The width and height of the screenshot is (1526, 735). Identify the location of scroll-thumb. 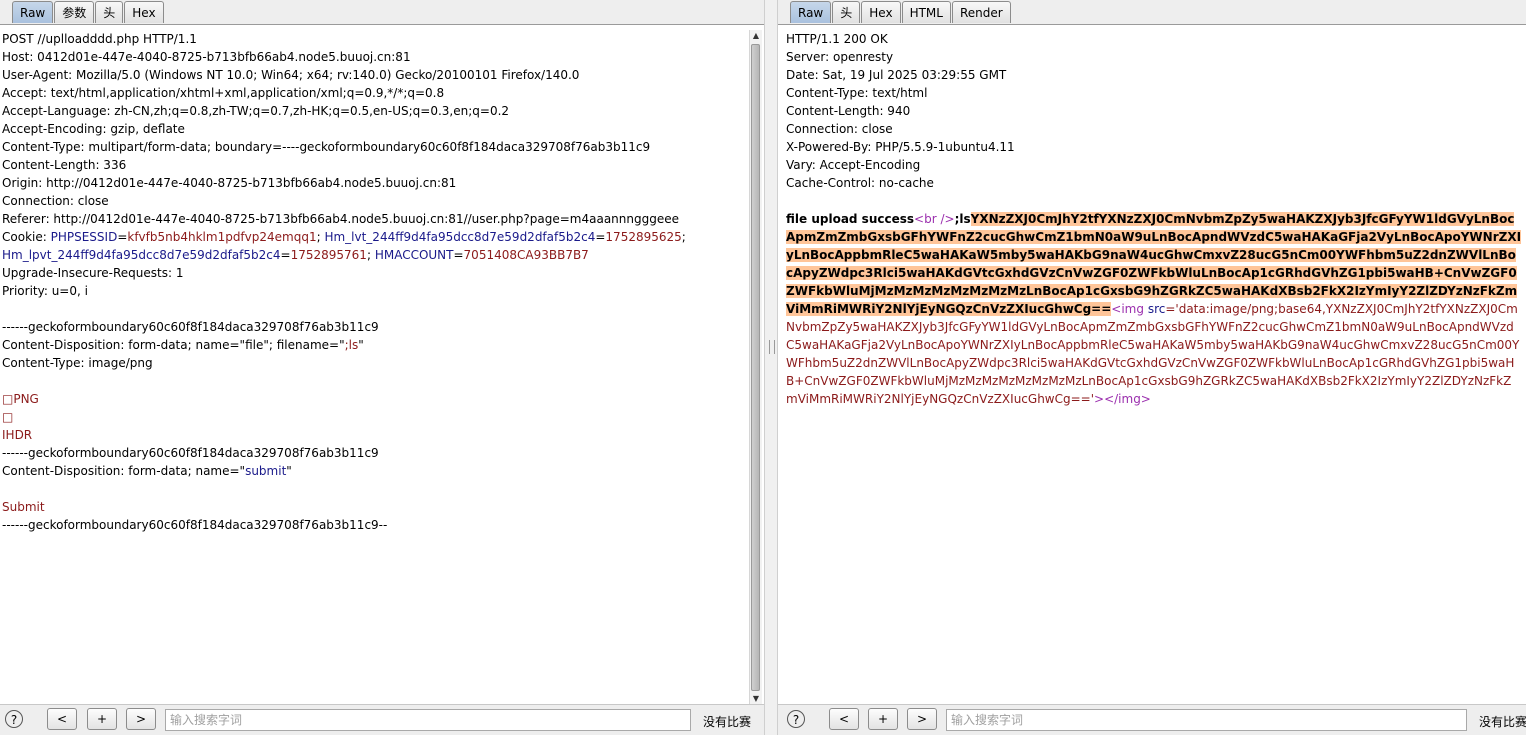
(755, 367).